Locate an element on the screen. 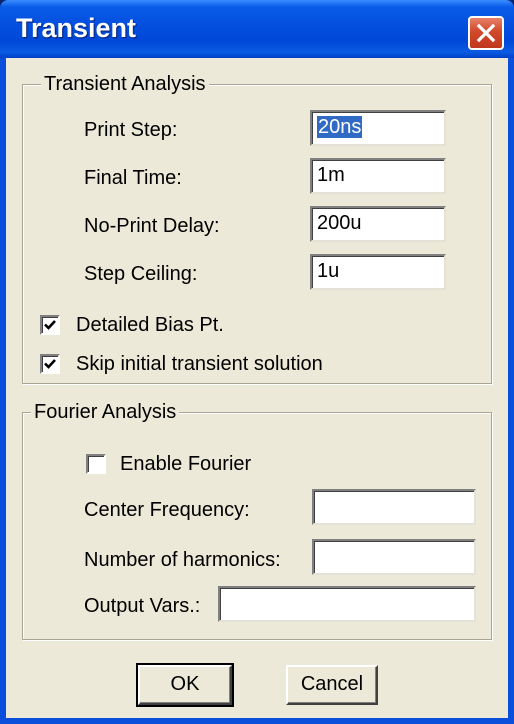  close-button is located at coordinates (486, 33).